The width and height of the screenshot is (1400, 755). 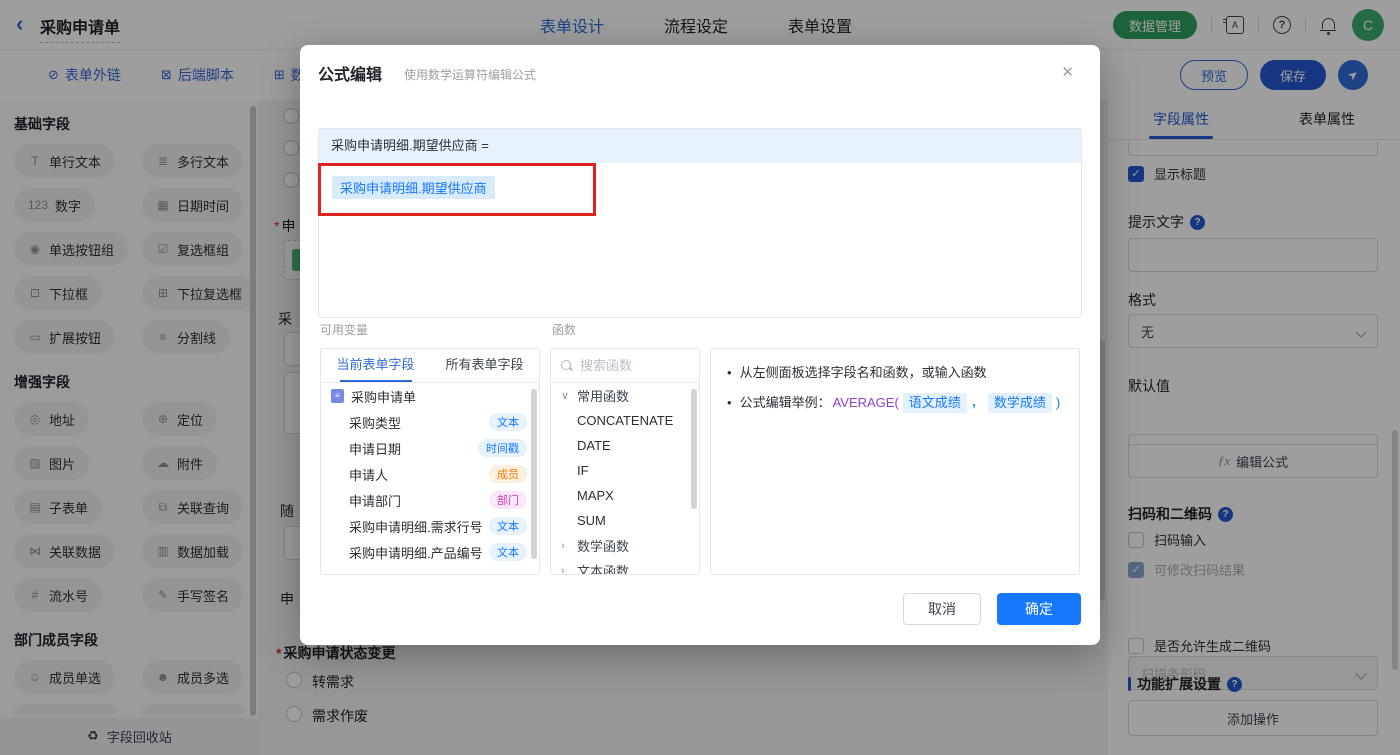 I want to click on form-doc-icon: ≡, so click(x=337, y=396).